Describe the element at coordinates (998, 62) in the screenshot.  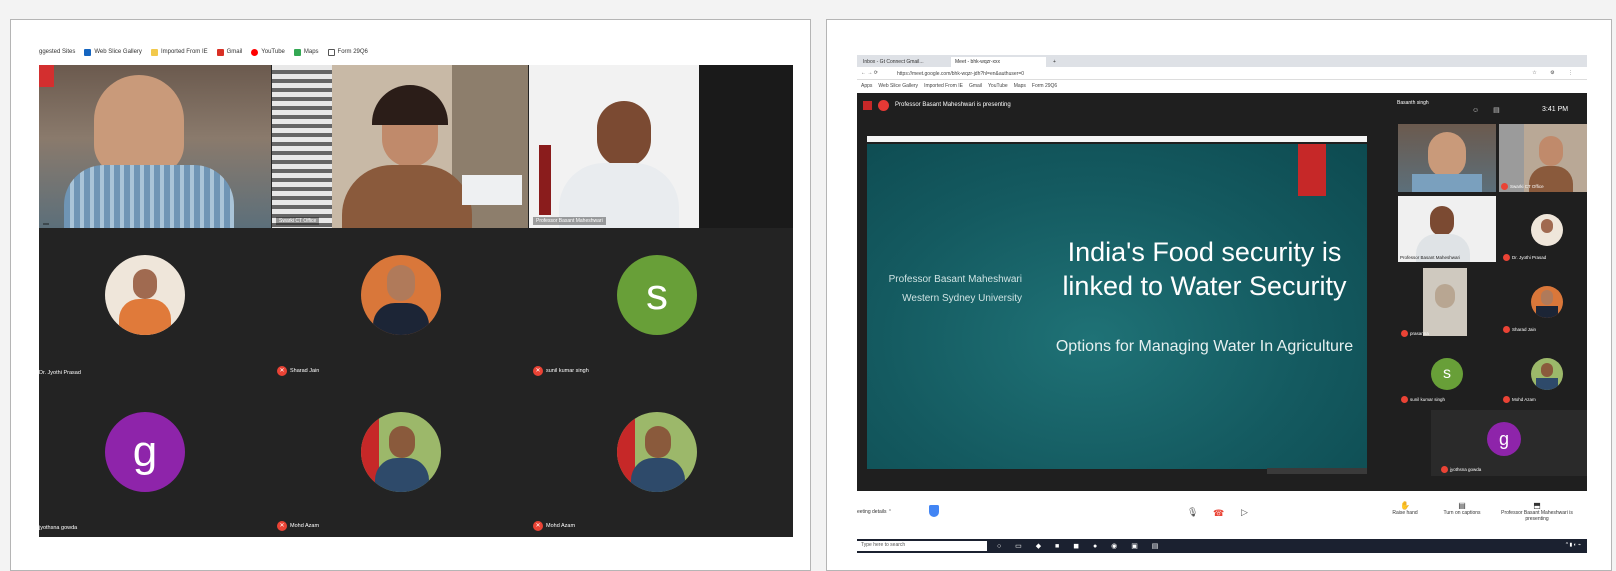
I see `browser-tab-active: Meet - bhk-wqzr-xxx` at that location.